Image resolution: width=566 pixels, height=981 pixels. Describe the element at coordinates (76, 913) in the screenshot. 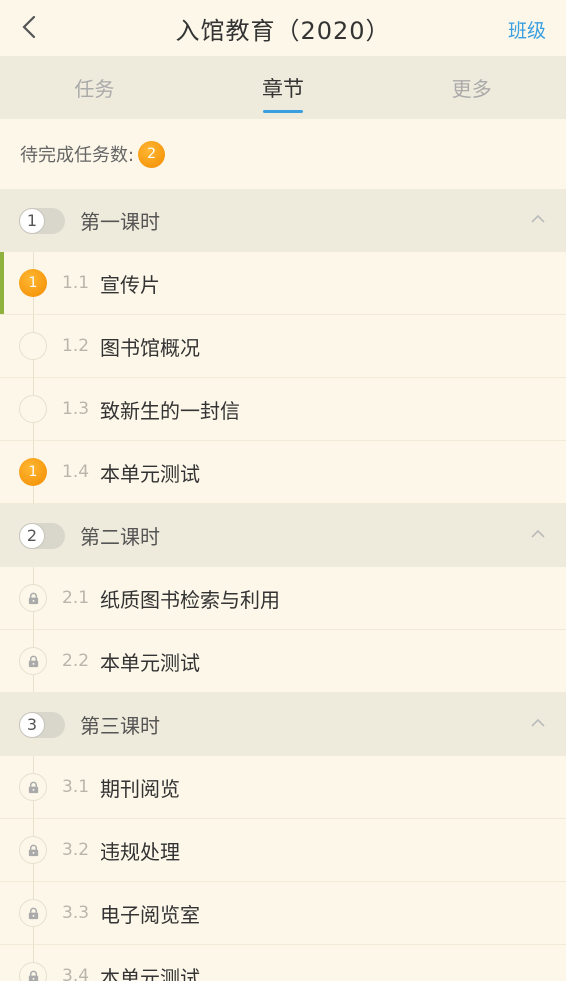

I see `chapter-number: 3.3` at that location.